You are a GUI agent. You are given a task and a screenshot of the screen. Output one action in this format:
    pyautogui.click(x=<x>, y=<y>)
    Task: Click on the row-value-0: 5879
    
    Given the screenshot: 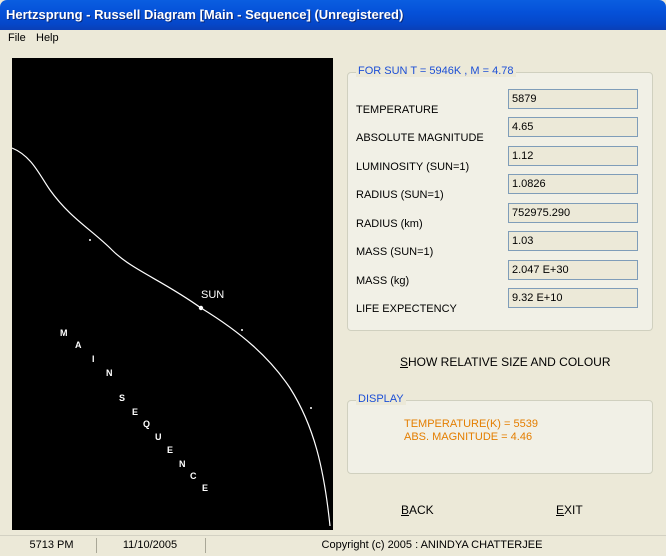 What is the action you would take?
    pyautogui.click(x=573, y=99)
    